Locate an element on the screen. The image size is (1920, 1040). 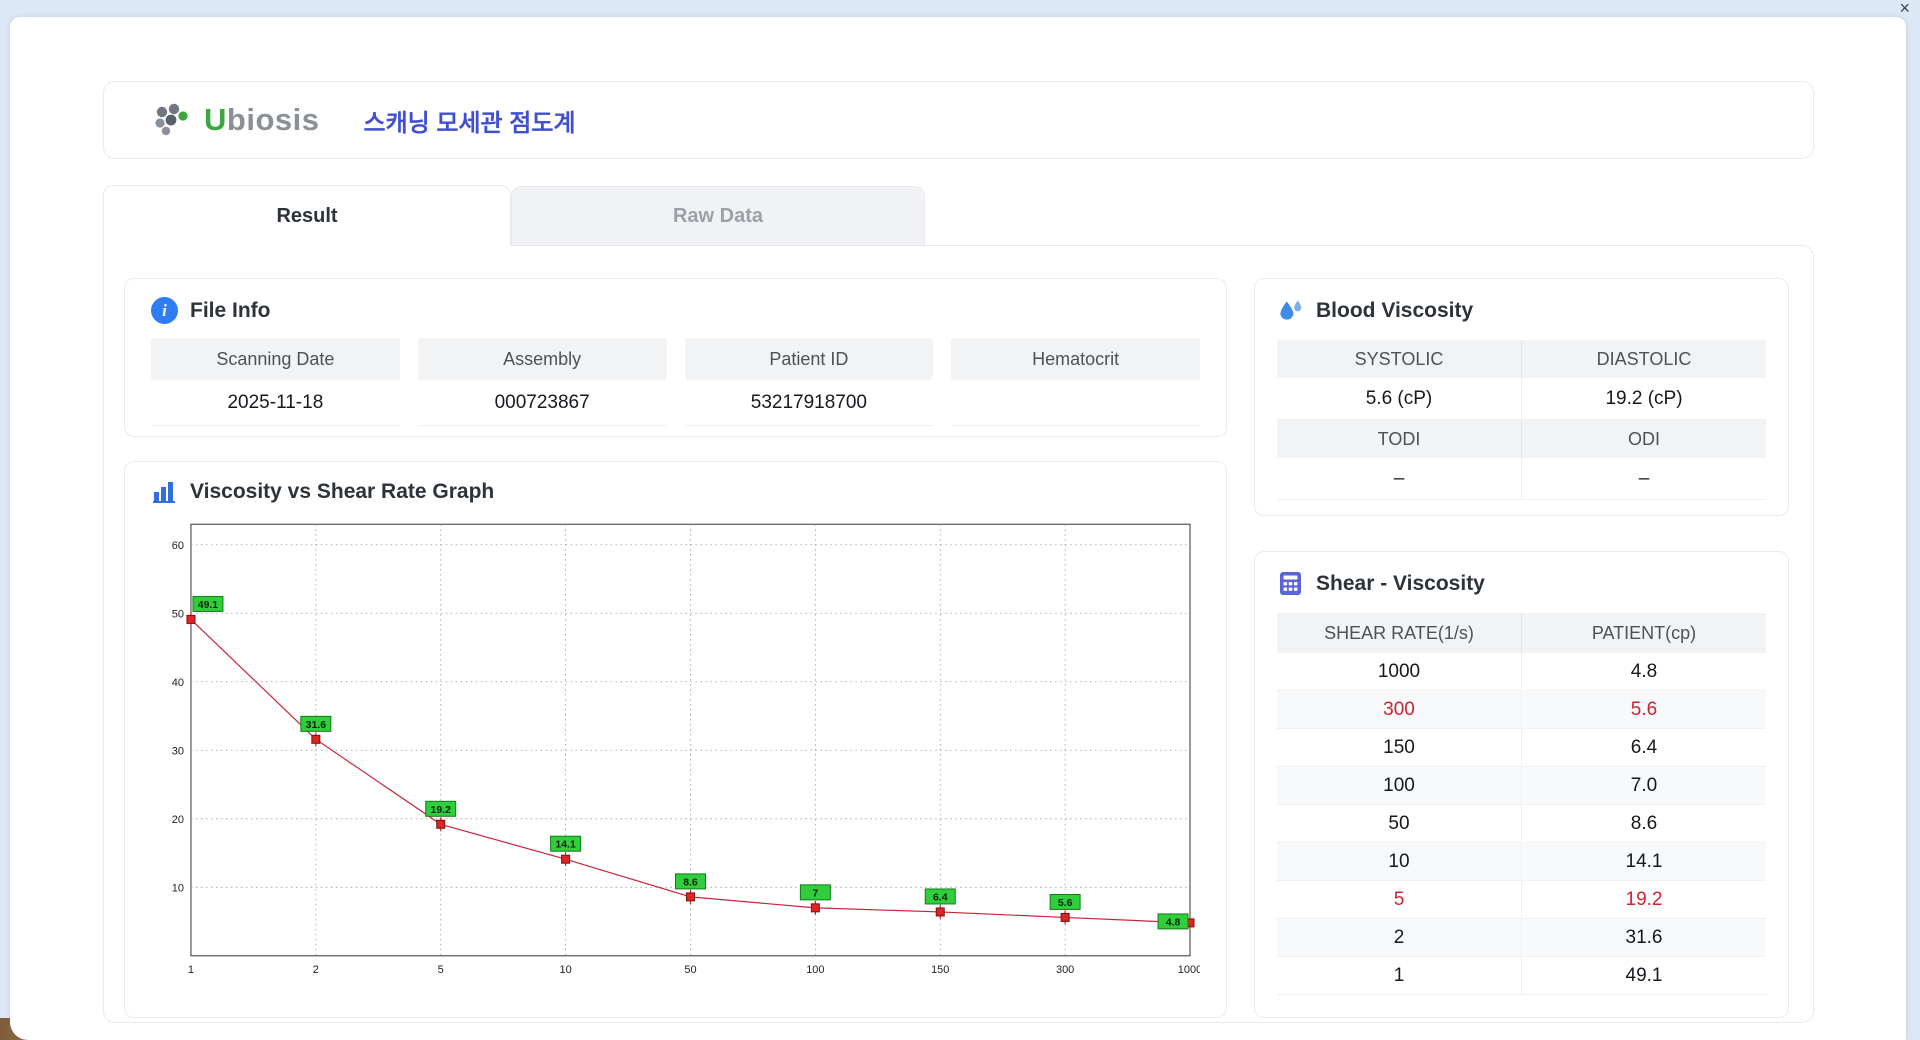
blood-viscosity-value-row: – – is located at coordinates (1521, 479).